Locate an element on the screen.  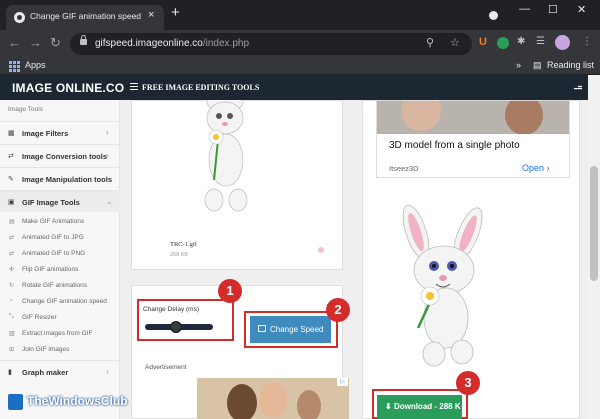
sidebar-section-gif-tools: ▣ GIF Image Tools ⌄ is located at coordinates (60, 201).